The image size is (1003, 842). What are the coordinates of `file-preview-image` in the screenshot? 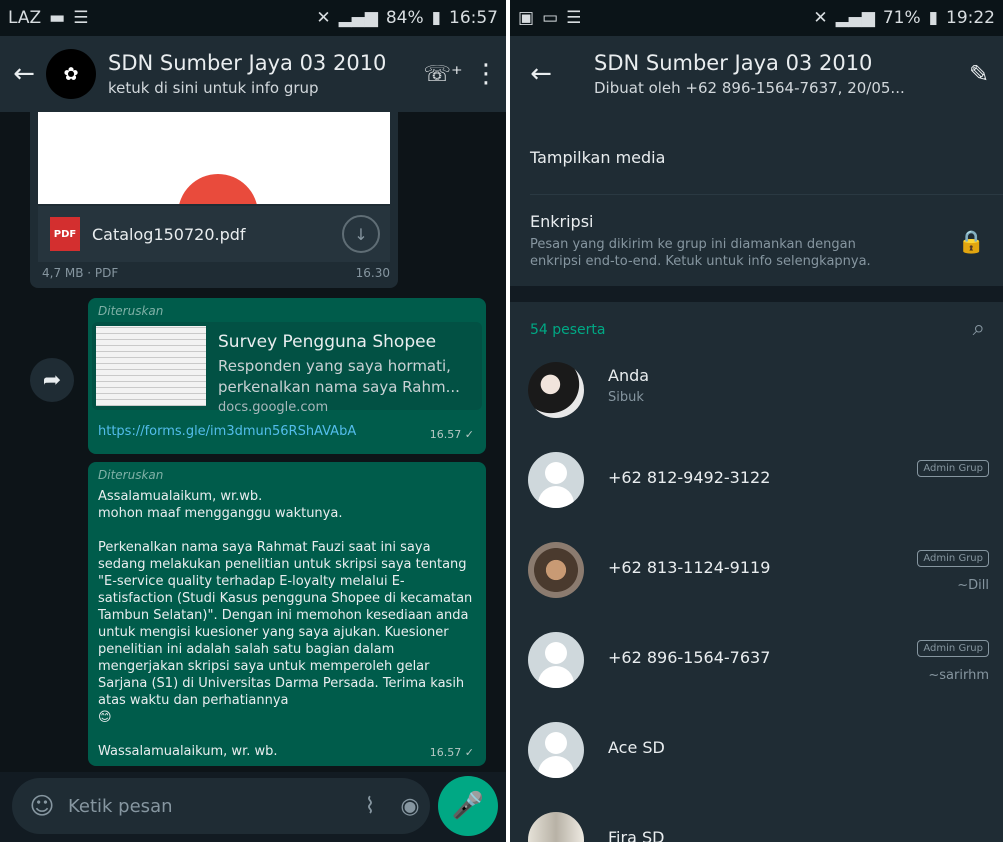 It's located at (214, 158).